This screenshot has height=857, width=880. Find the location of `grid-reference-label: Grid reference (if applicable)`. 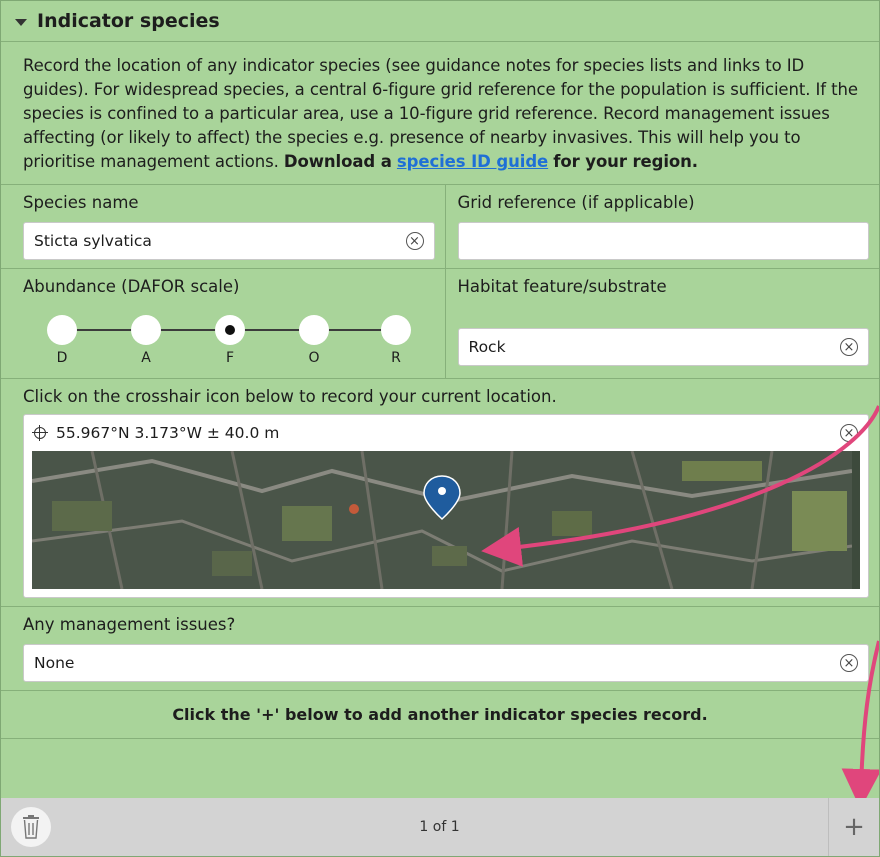

grid-reference-label: Grid reference (if applicable) is located at coordinates (576, 202).